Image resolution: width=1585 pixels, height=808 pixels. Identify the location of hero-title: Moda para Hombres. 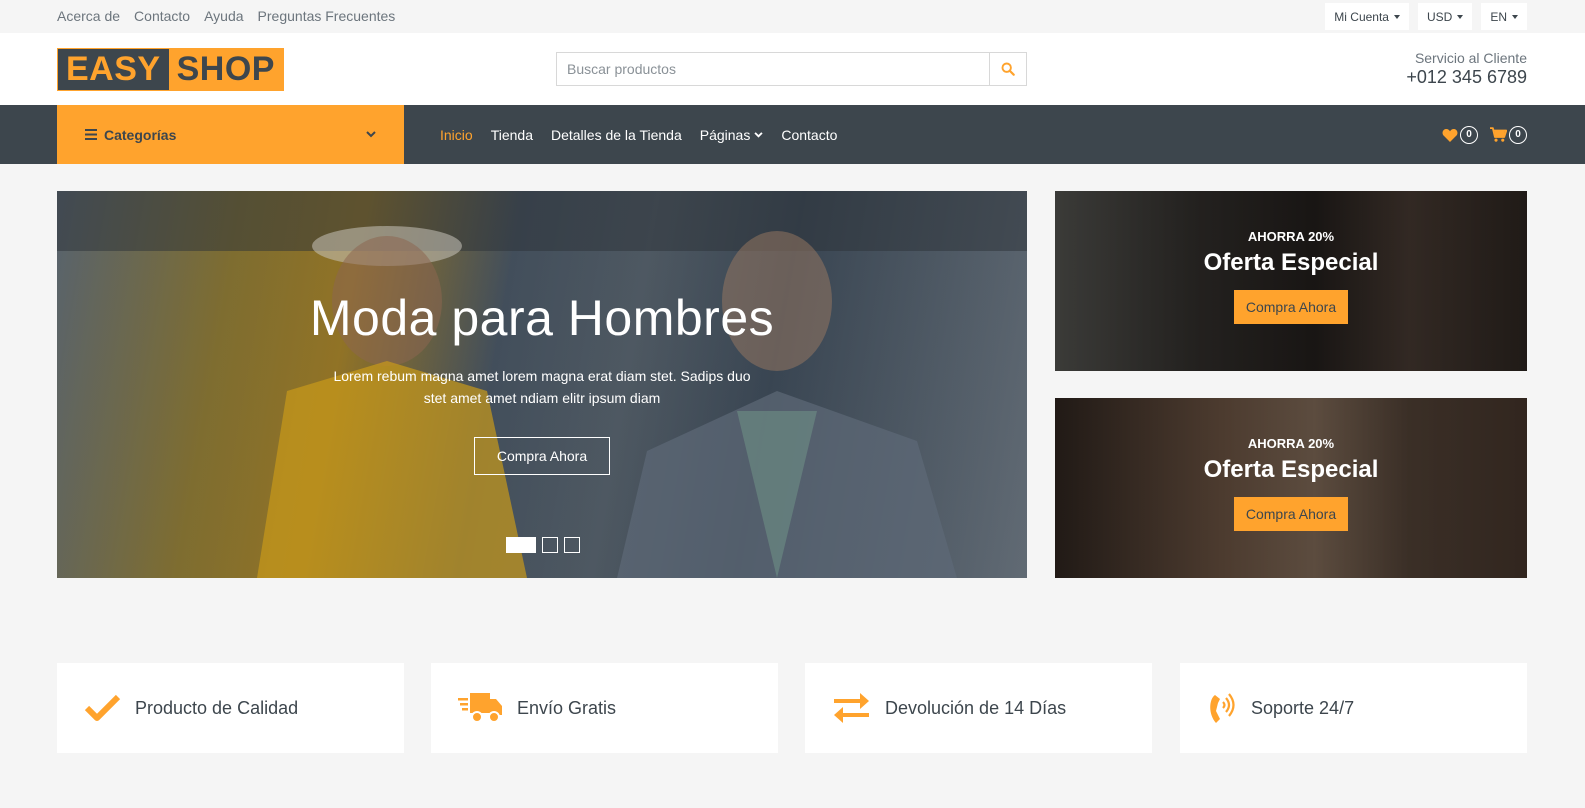
(542, 318).